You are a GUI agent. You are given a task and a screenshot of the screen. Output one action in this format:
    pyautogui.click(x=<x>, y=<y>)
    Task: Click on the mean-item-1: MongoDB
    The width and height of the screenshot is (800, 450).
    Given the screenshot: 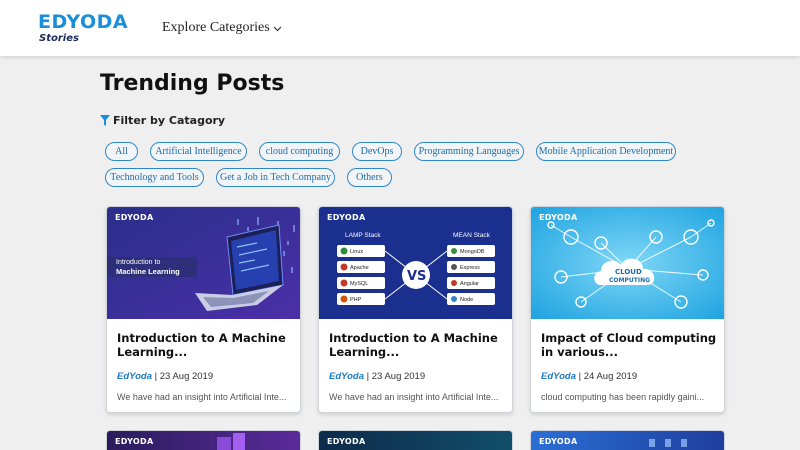 What is the action you would take?
    pyautogui.click(x=472, y=252)
    